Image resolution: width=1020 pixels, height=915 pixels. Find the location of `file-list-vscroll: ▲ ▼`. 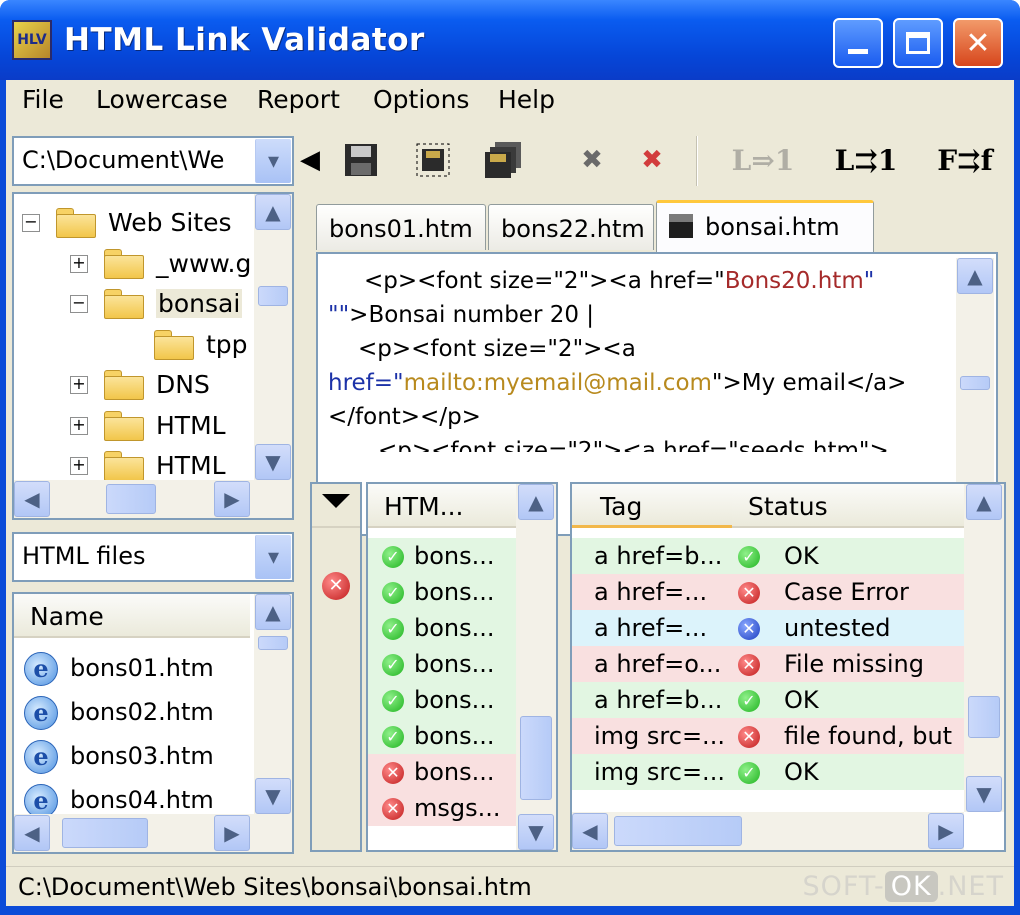

file-list-vscroll: ▲ ▼ is located at coordinates (273, 704).